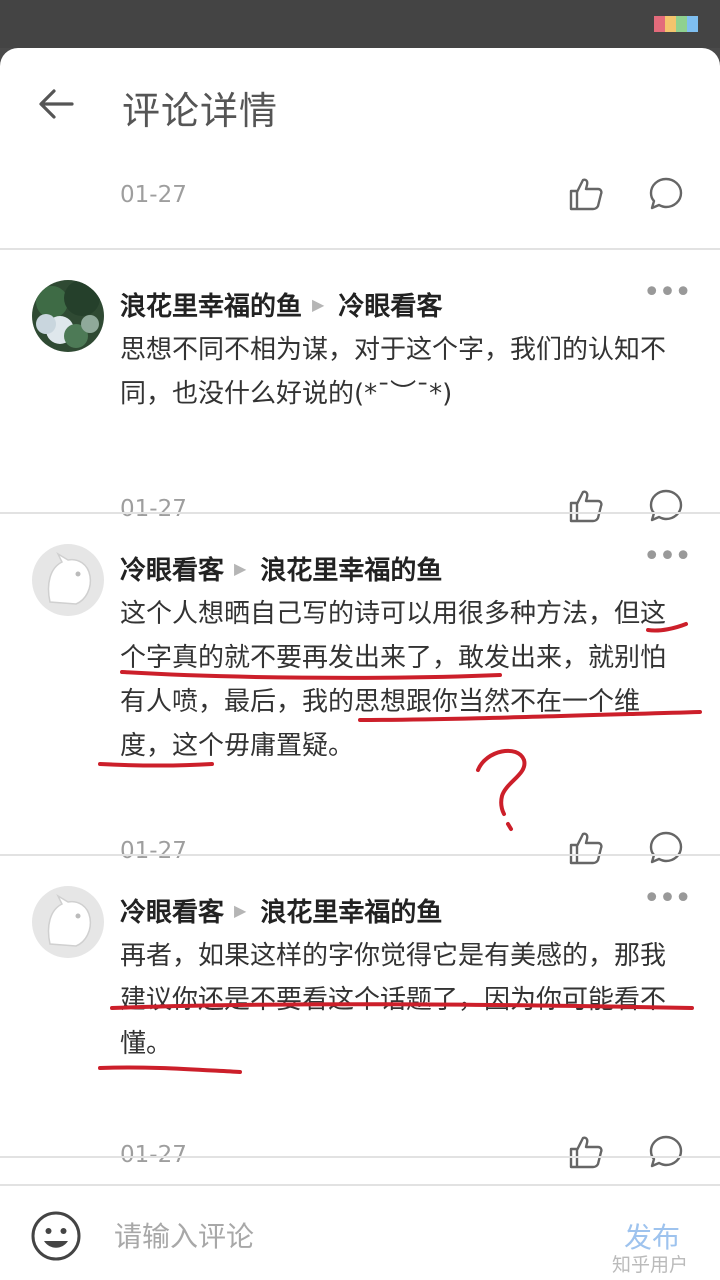  I want to click on back-arrow-icon, so click(56, 104).